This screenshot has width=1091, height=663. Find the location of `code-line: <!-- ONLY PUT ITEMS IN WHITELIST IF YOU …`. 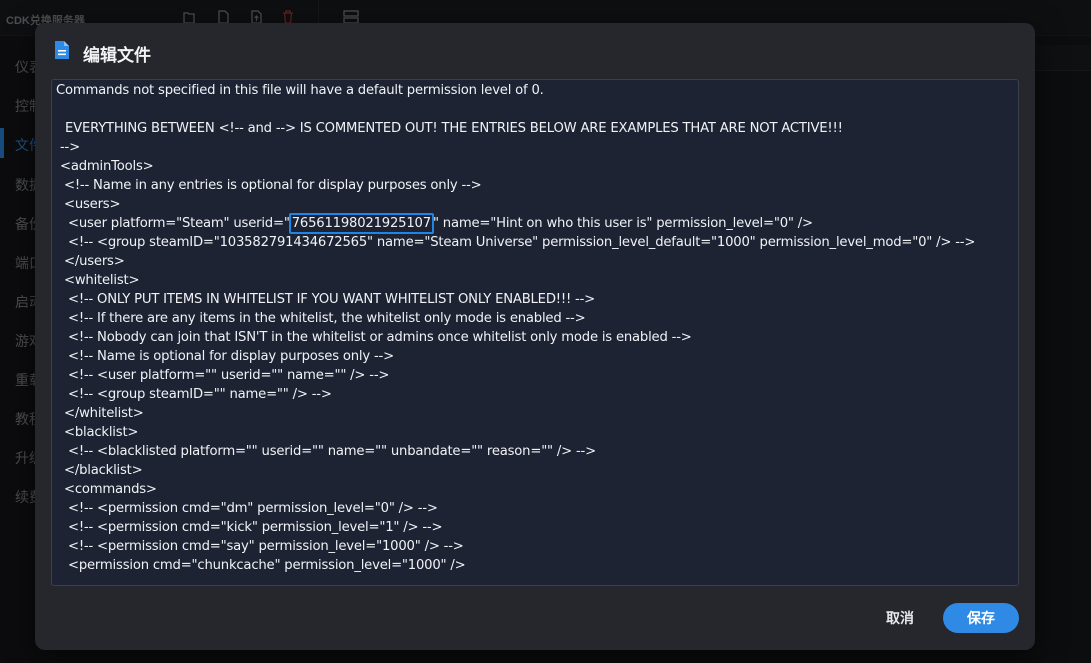

code-line: <!-- ONLY PUT ITEMS IN WHITELIST IF YOU … is located at coordinates (327, 299).